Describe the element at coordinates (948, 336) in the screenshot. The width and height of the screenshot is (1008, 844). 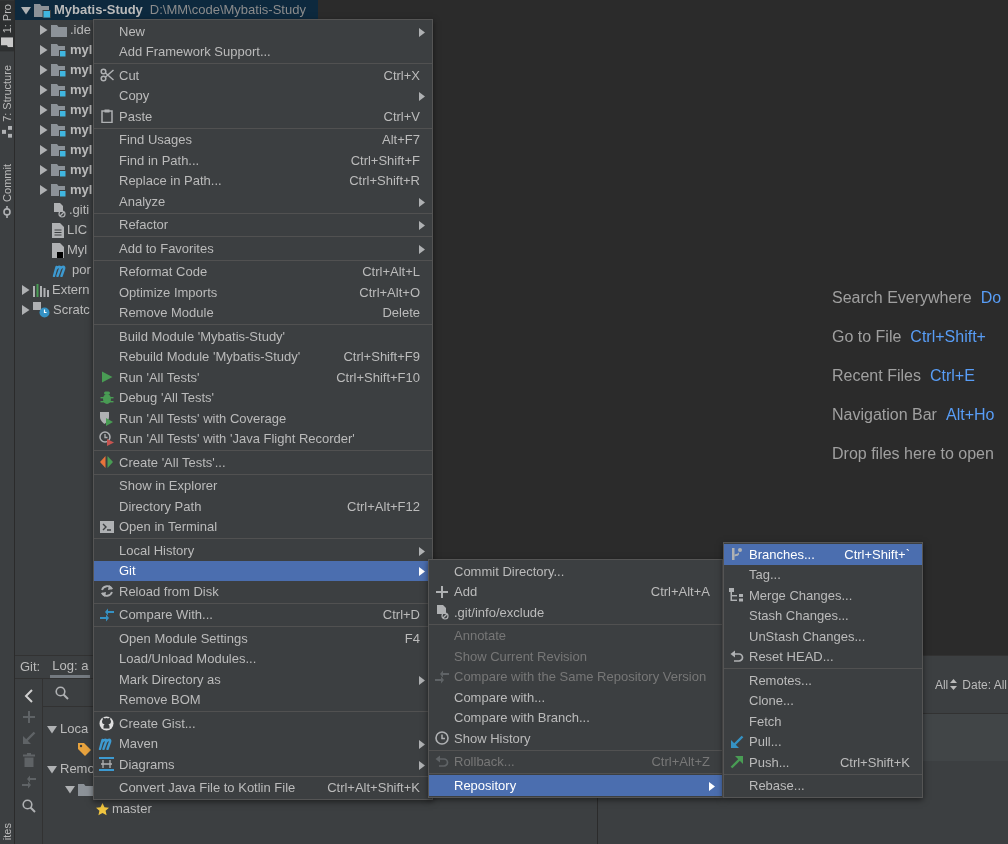
I see `shortcut-label: Ctrl+Shift+` at that location.